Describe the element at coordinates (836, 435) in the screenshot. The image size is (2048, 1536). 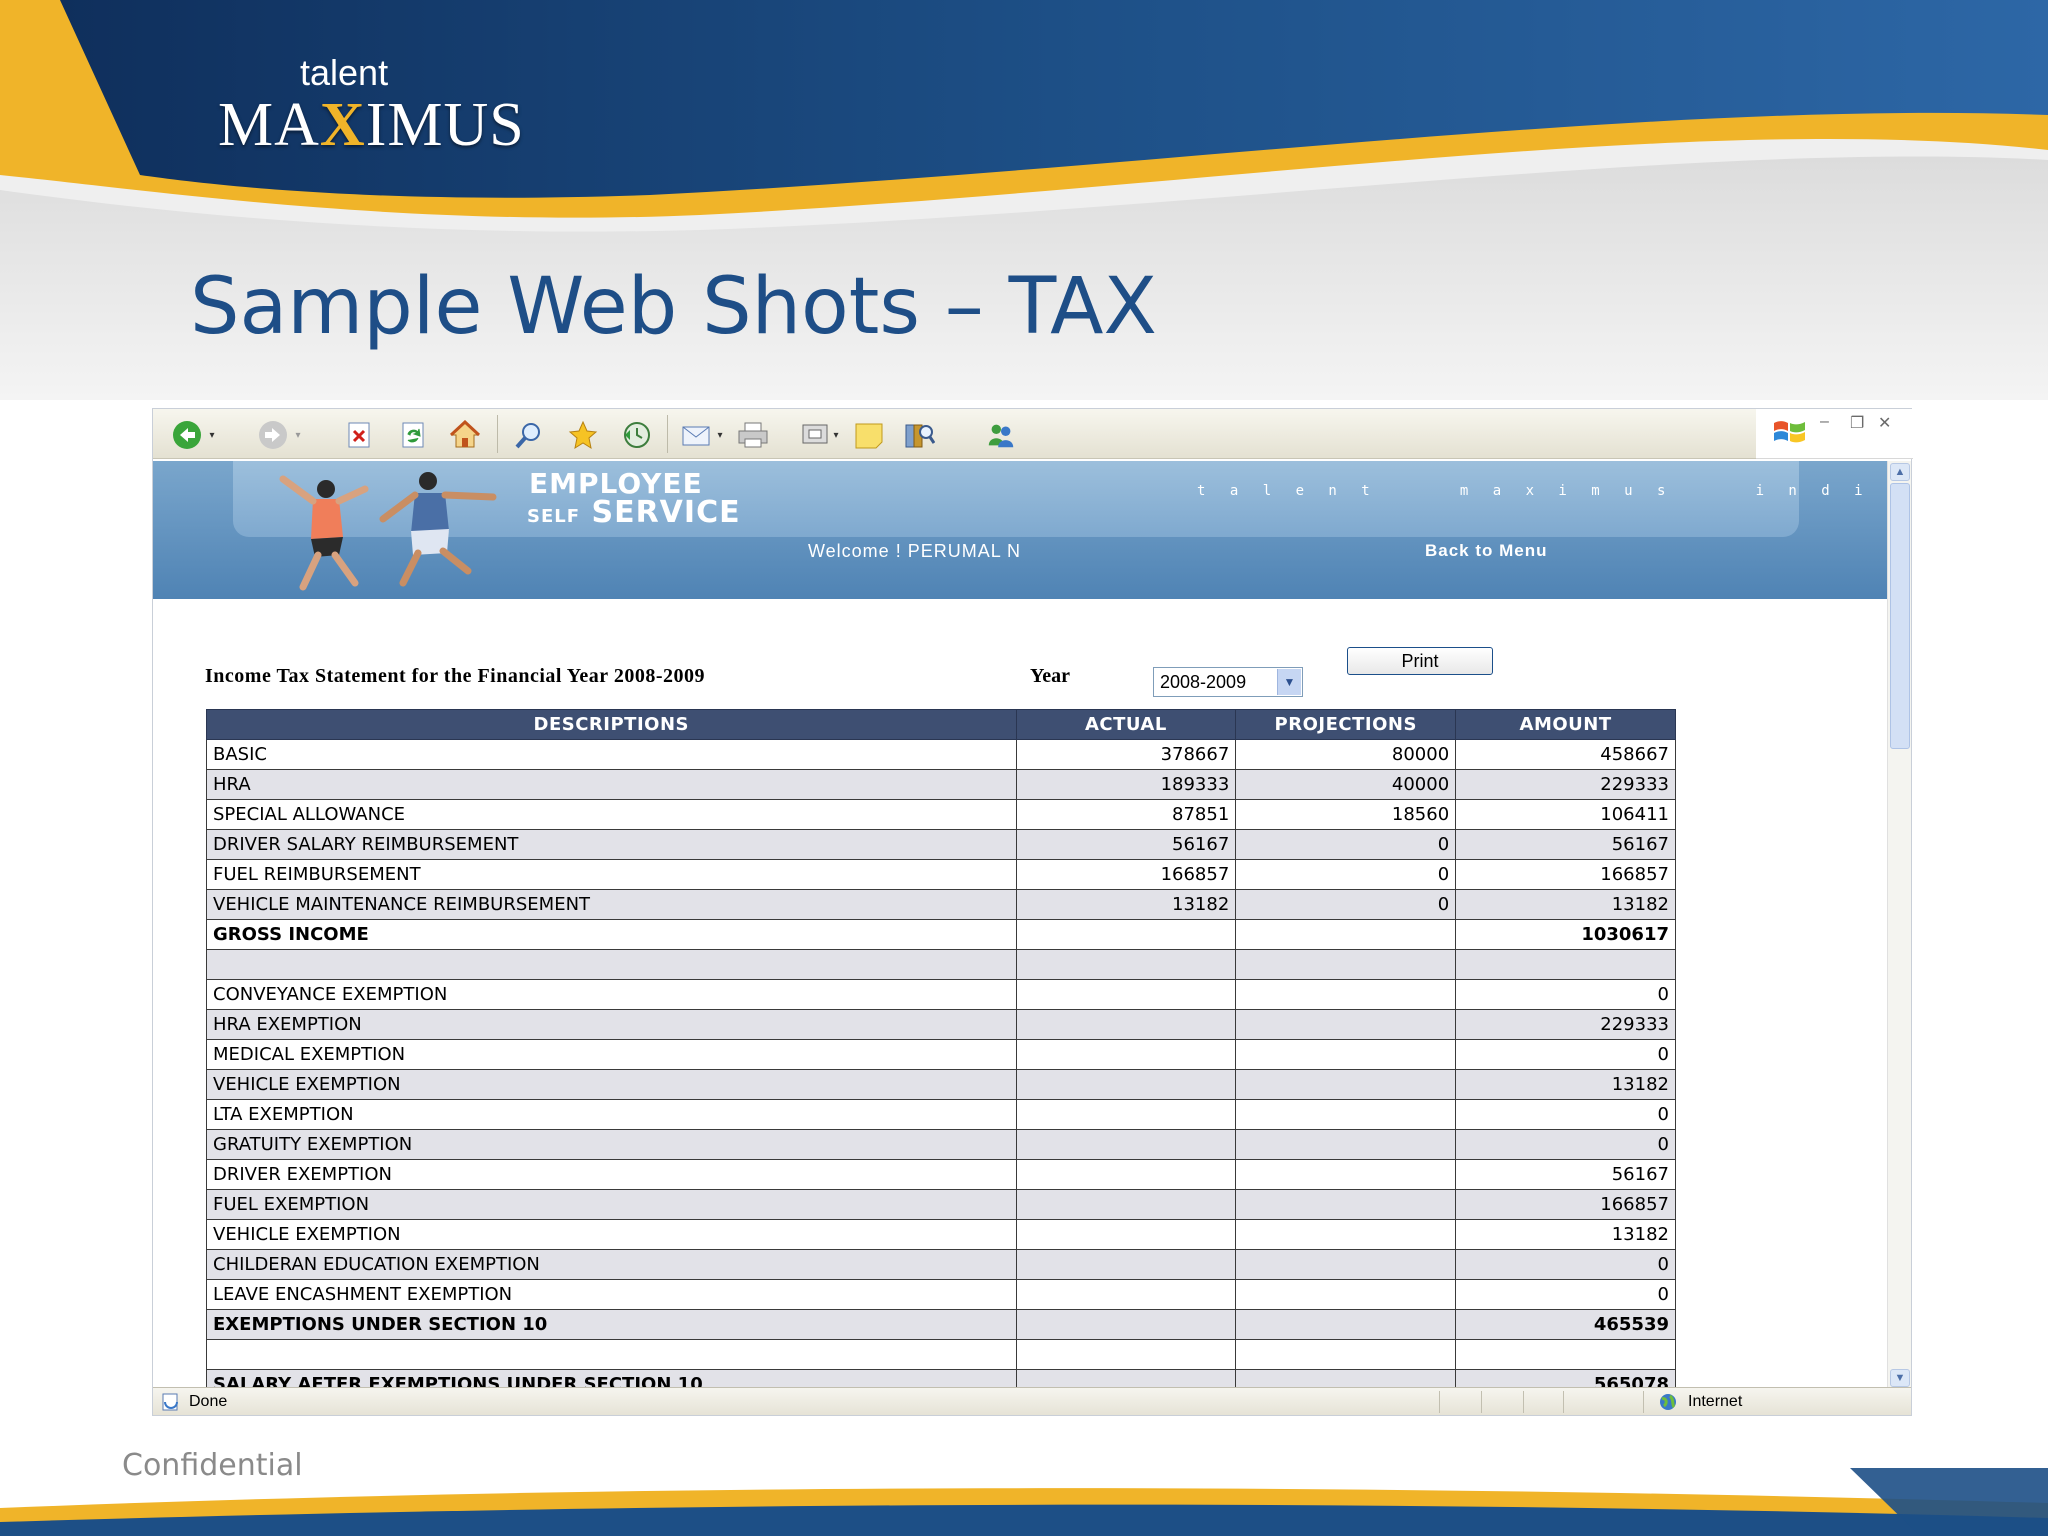
I see `fullscreen-dropdown-icon: ▾` at that location.